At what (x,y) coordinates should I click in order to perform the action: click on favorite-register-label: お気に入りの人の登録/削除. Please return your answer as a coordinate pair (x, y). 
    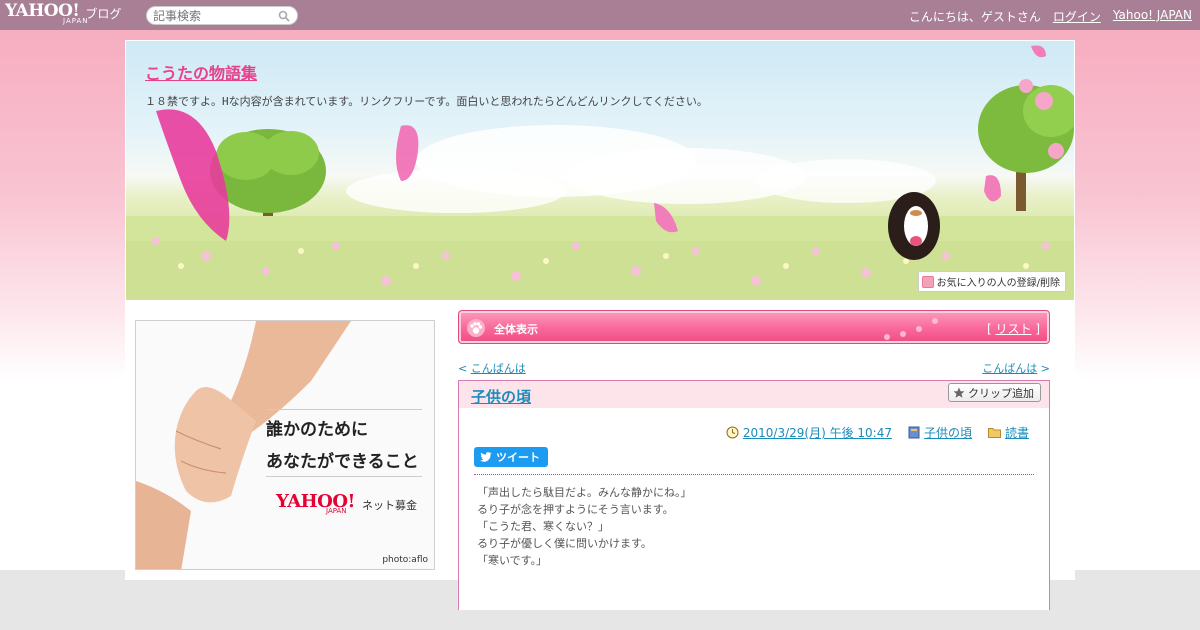
    Looking at the image, I should click on (998, 283).